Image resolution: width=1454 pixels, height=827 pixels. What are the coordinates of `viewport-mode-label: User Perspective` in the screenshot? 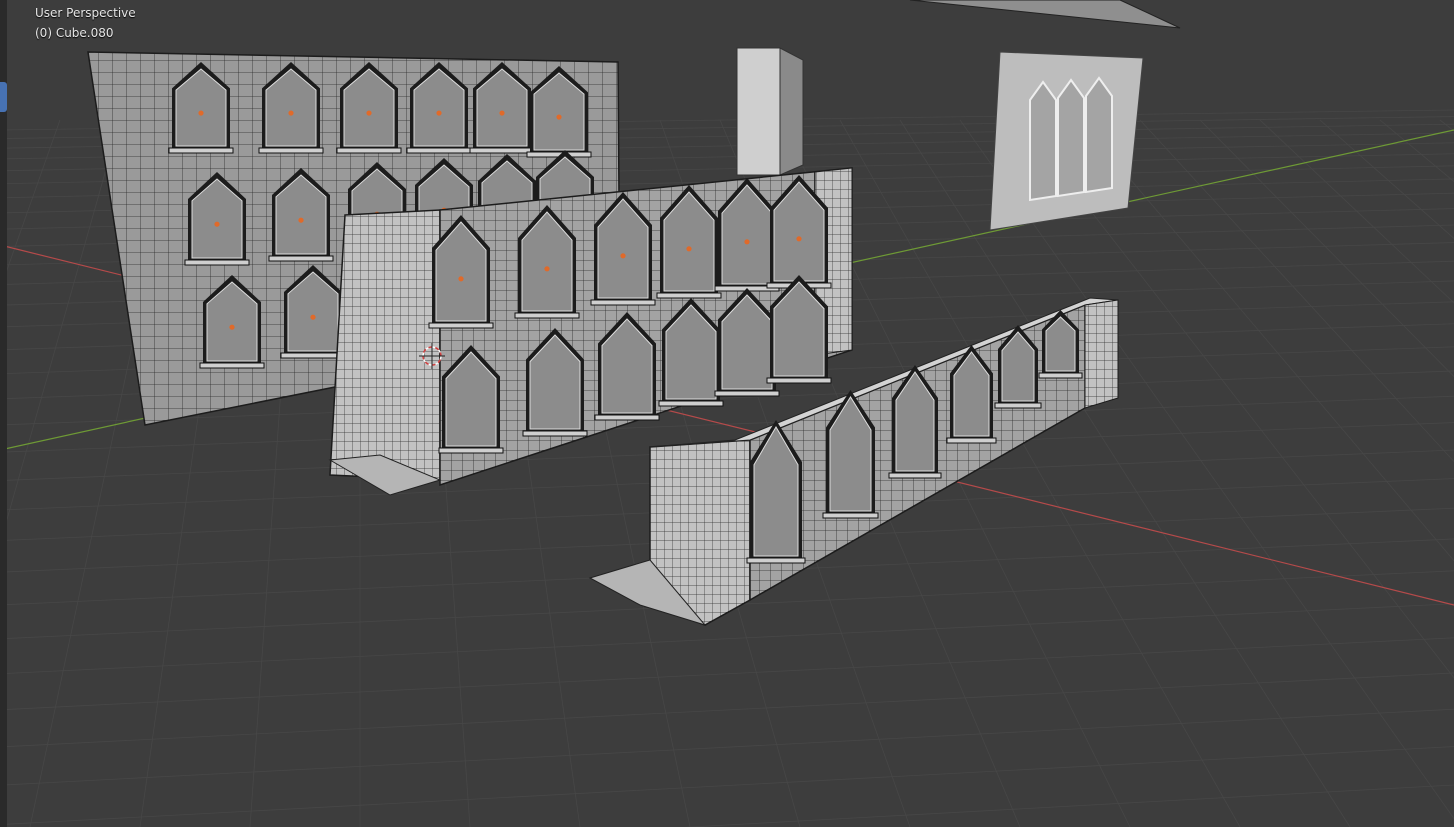 It's located at (85, 13).